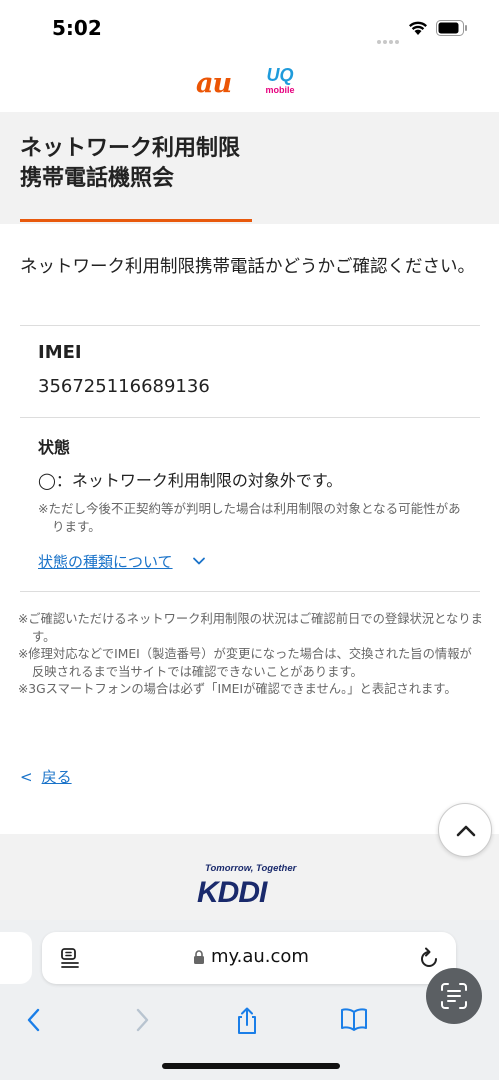 This screenshot has height=1080, width=499. What do you see at coordinates (237, 689) in the screenshot?
I see `footnote: ※3Gスマートフォンの場合は必ず「IMEIが確認できません。」と表記されます。` at bounding box center [237, 689].